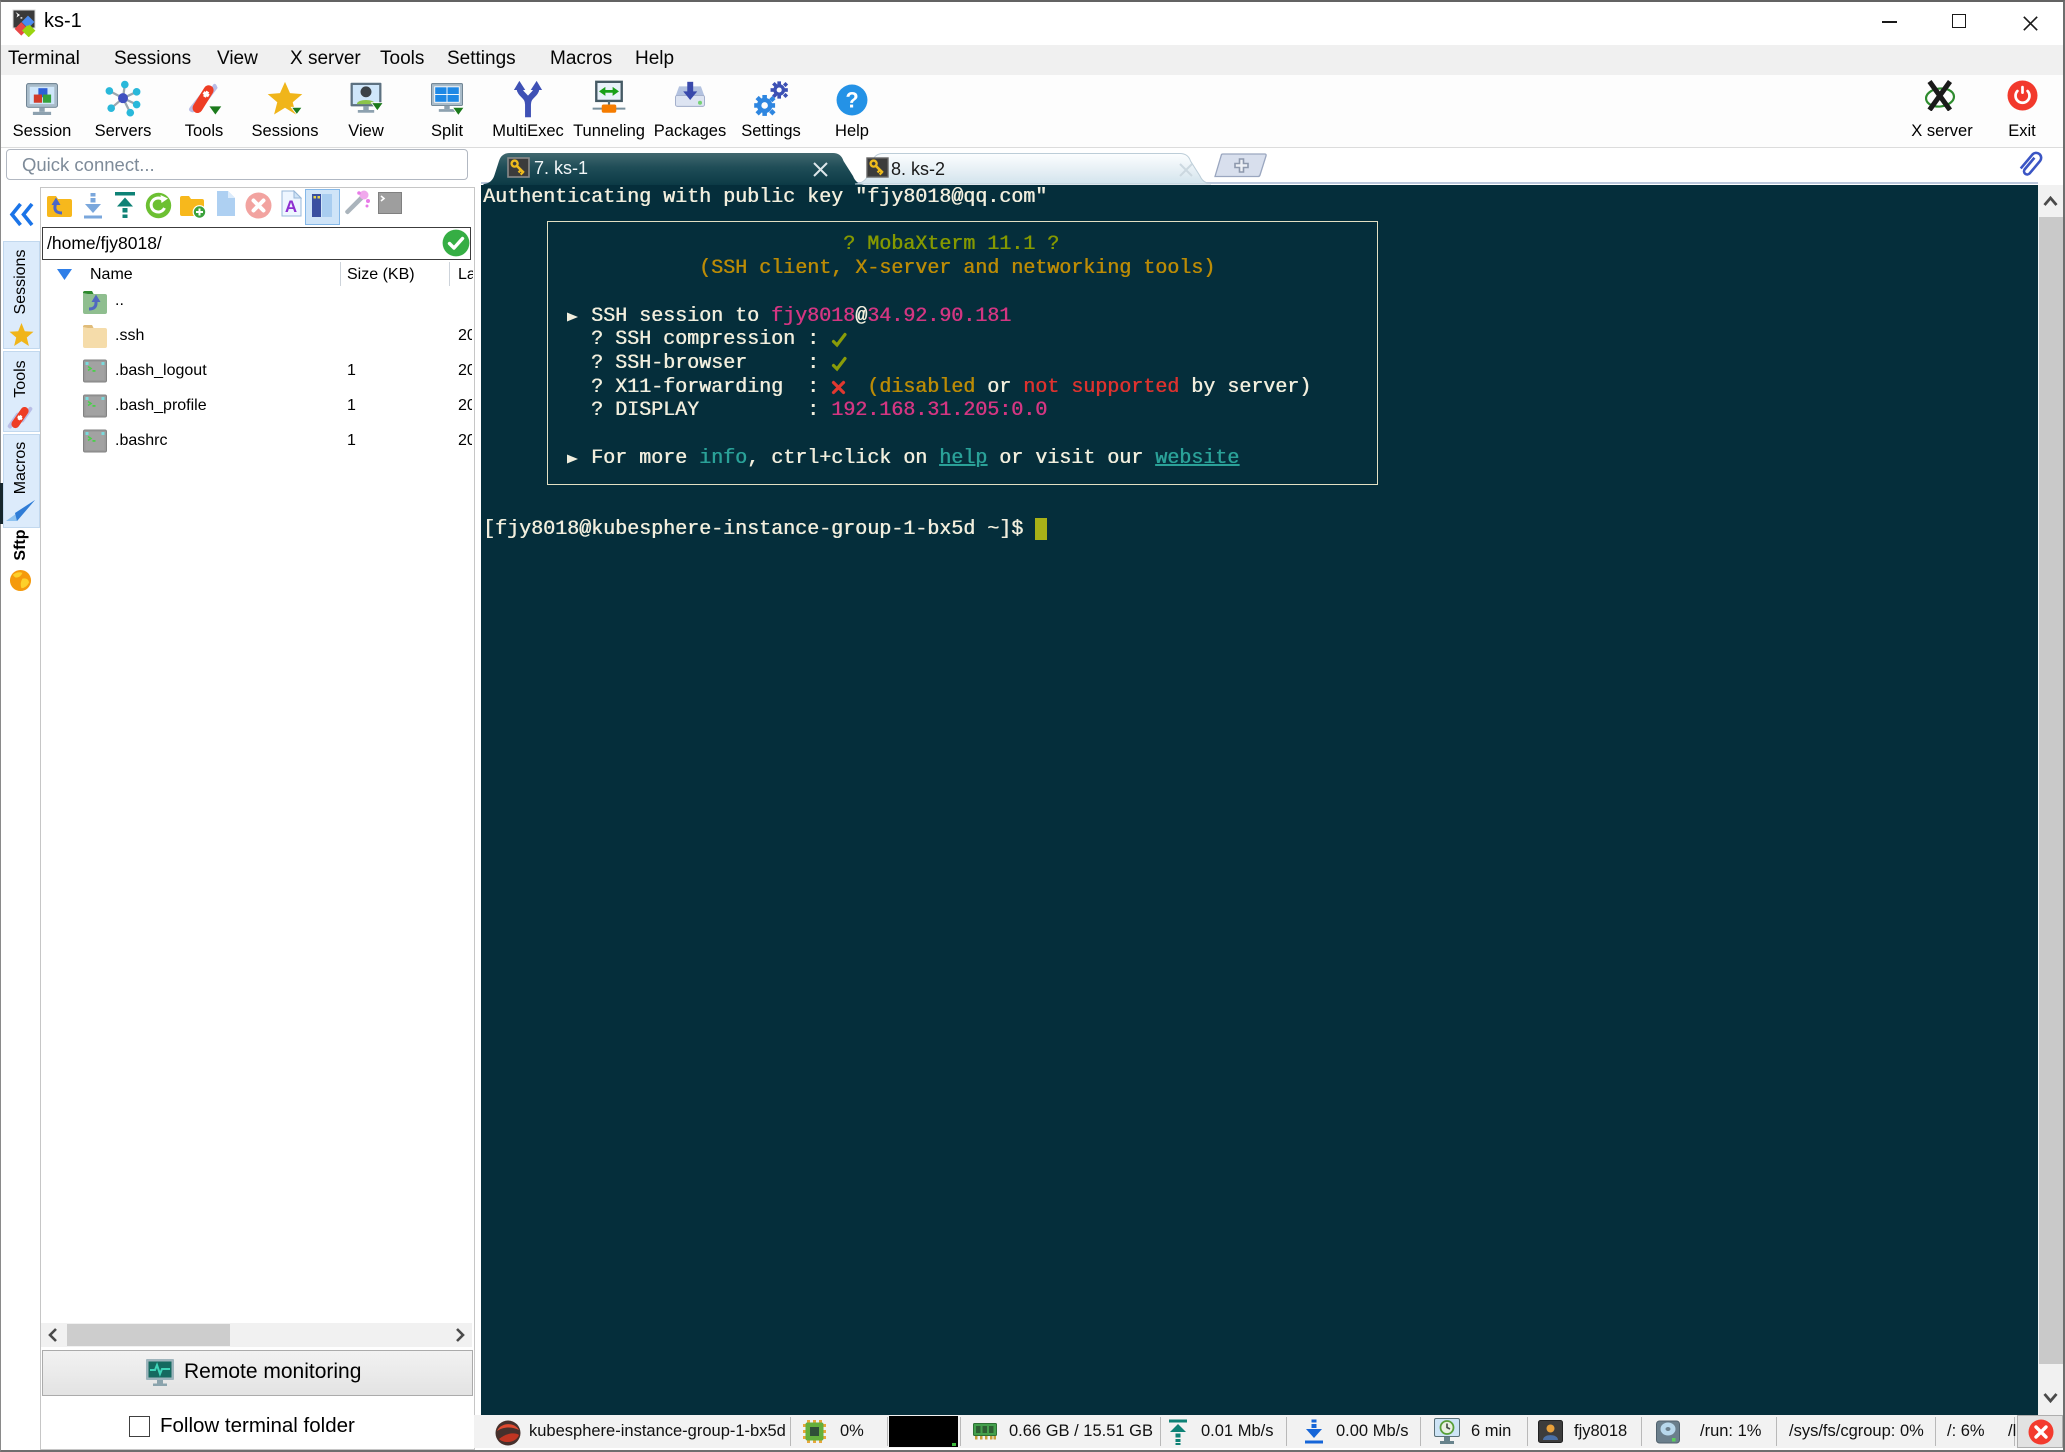 The height and width of the screenshot is (1452, 2065). Describe the element at coordinates (291, 206) in the screenshot. I see `svg-text: A` at that location.